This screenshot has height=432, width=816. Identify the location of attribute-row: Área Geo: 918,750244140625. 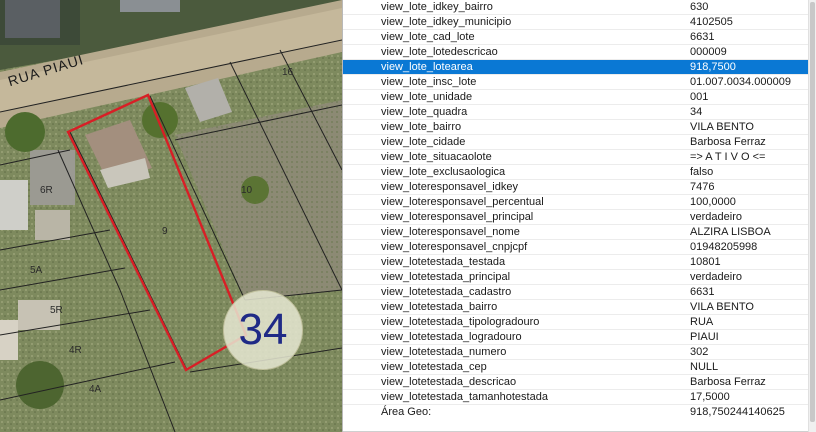
(576, 412).